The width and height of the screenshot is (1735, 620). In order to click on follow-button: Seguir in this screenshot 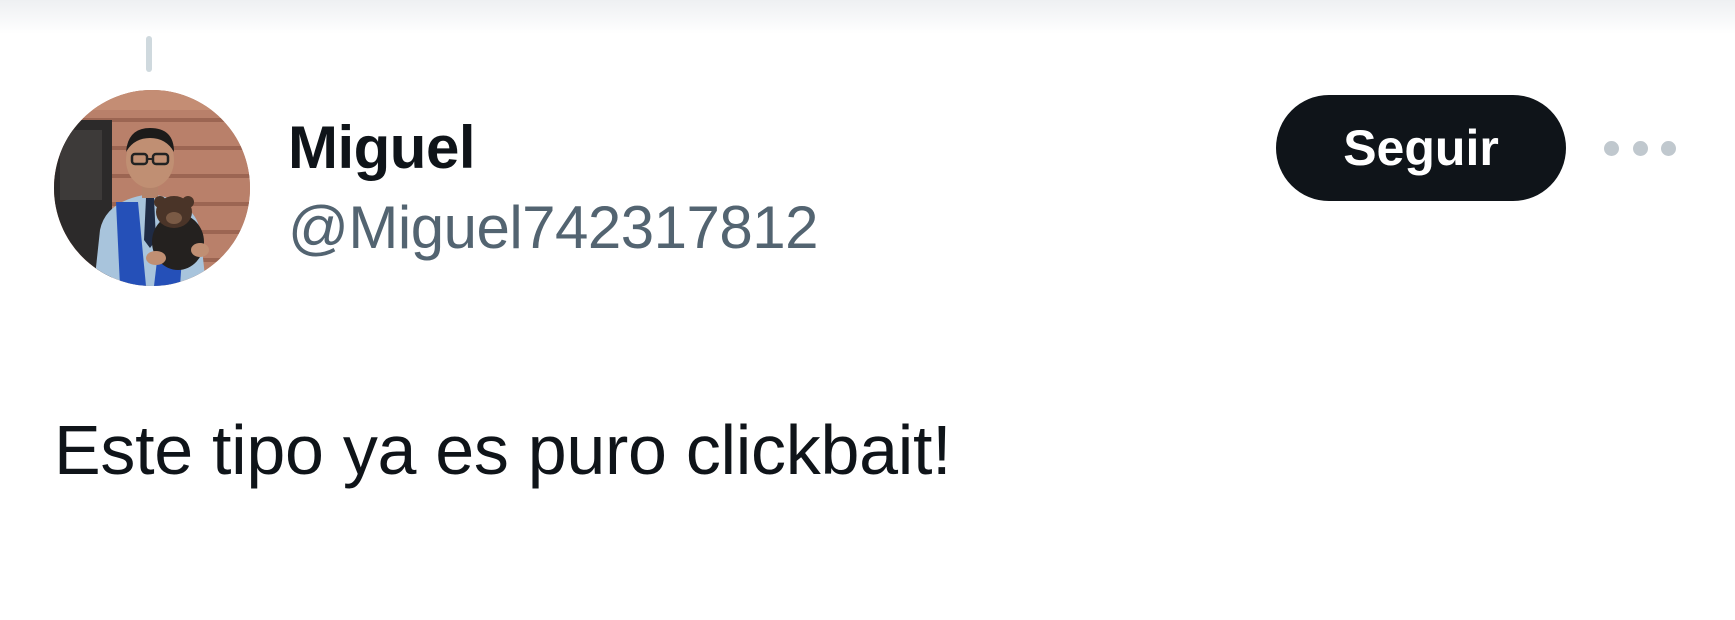, I will do `click(1421, 148)`.